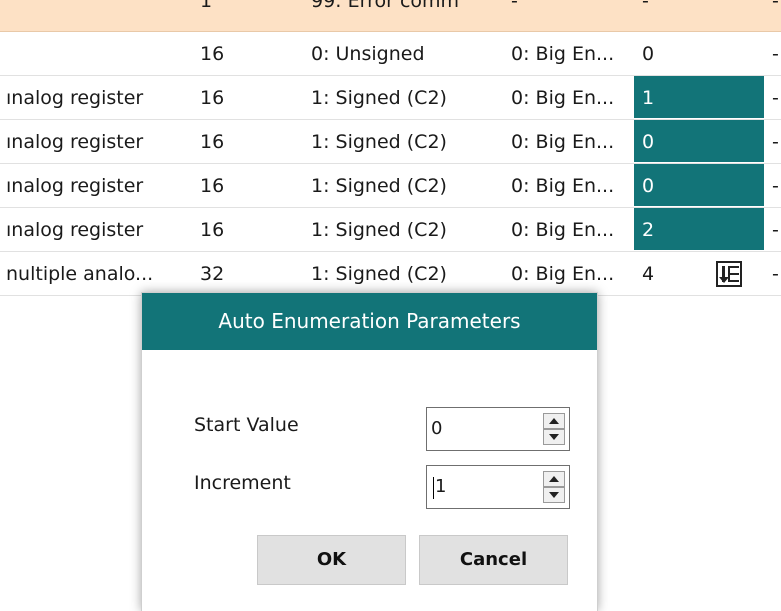 This screenshot has height=611, width=781. Describe the element at coordinates (498, 429) in the screenshot. I see `start-value-spinbox: 0` at that location.